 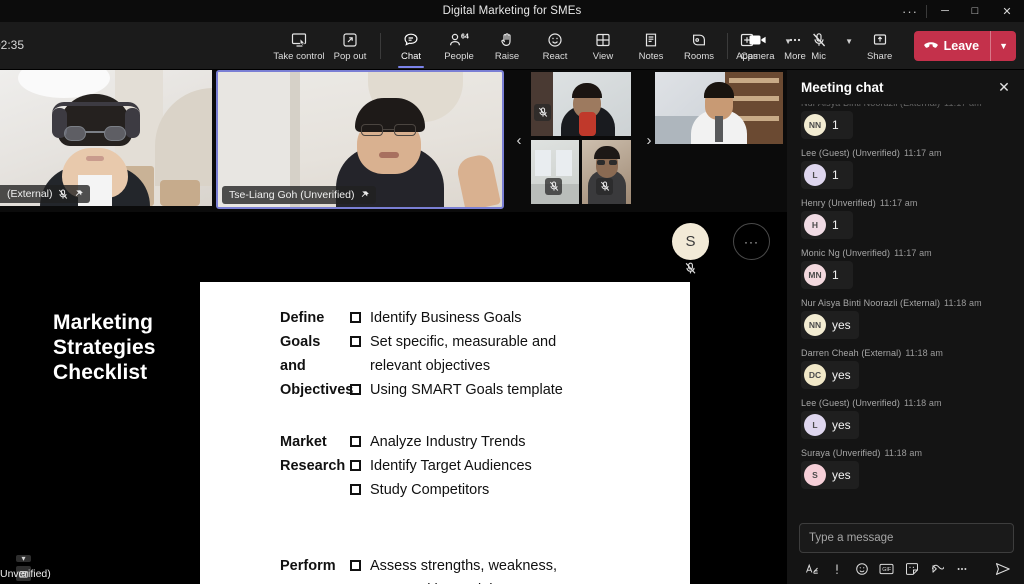 I want to click on send-icon, so click(x=1003, y=568).